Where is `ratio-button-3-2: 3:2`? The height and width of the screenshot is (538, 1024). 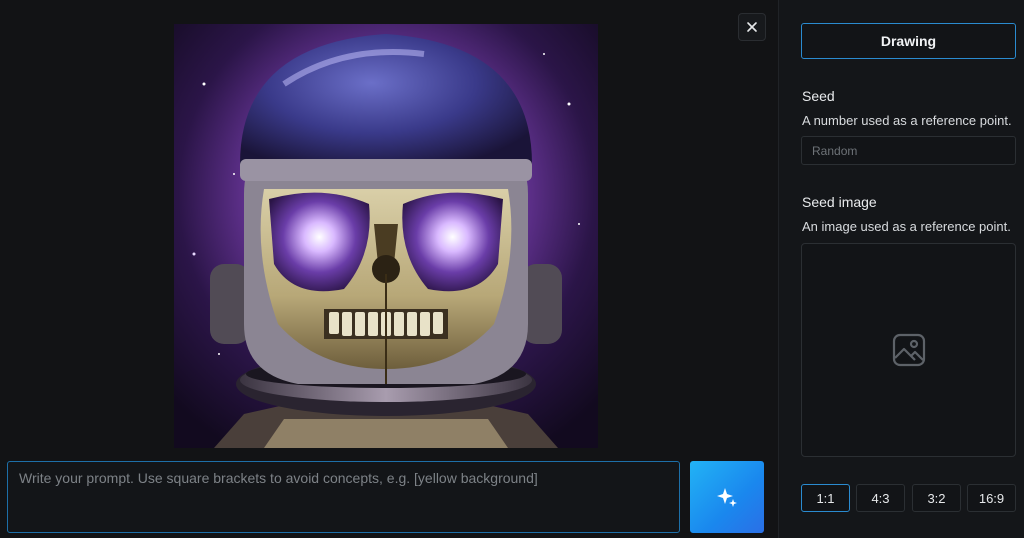
ratio-button-3-2: 3:2 is located at coordinates (936, 498).